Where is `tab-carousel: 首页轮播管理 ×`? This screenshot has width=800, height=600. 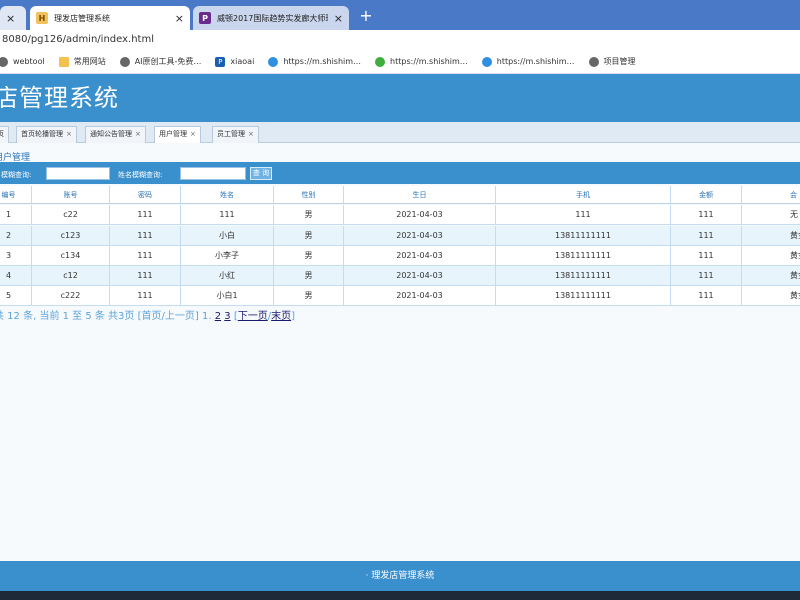 tab-carousel: 首页轮播管理 × is located at coordinates (46, 134).